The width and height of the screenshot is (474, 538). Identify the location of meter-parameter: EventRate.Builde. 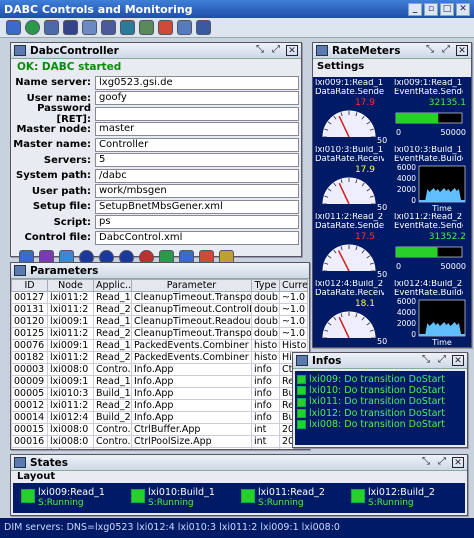
(428, 293).